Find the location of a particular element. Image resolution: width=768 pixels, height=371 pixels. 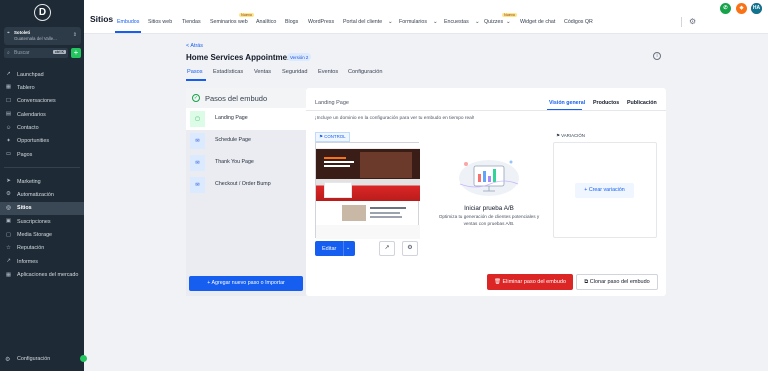

info-icon: i is located at coordinates (657, 56).